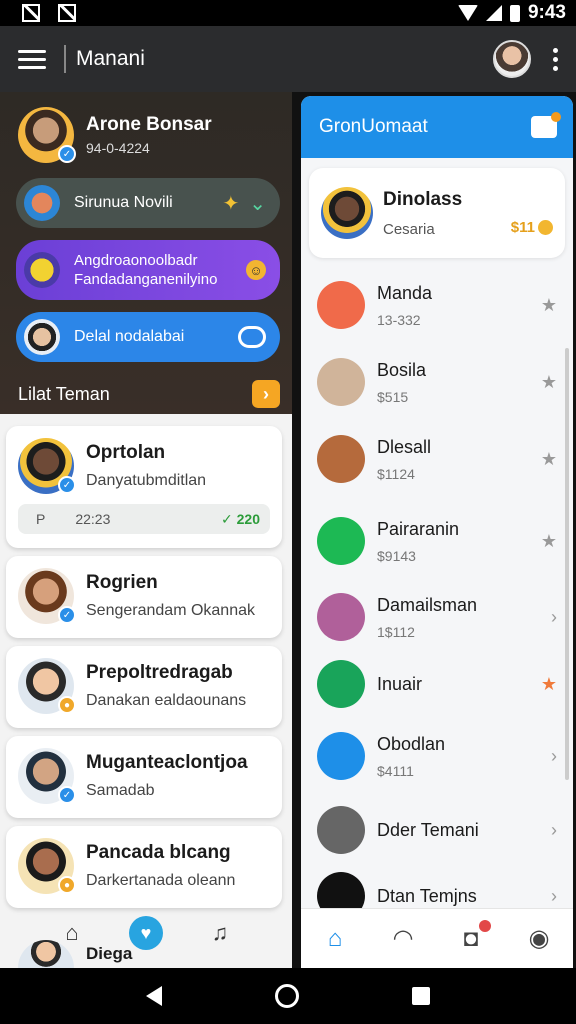  I want to click on item-name: Pancada blcang, so click(158, 852).